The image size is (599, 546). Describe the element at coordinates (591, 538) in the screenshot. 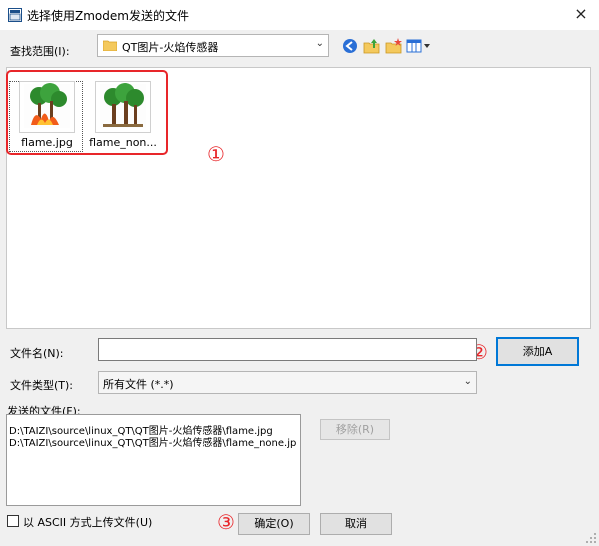

I see `resize-grip-icon` at that location.